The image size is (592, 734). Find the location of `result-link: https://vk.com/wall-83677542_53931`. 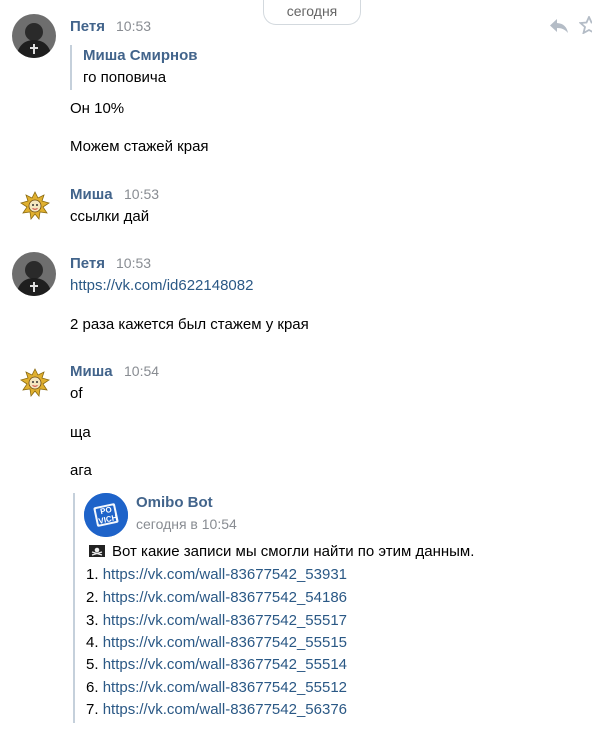

result-link: https://vk.com/wall-83677542_53931 is located at coordinates (225, 574).